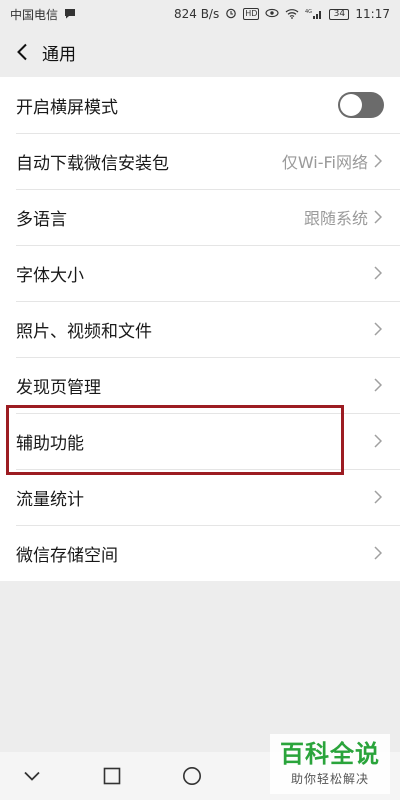 The image size is (400, 800). I want to click on nav-bar: 通用, so click(200, 52).